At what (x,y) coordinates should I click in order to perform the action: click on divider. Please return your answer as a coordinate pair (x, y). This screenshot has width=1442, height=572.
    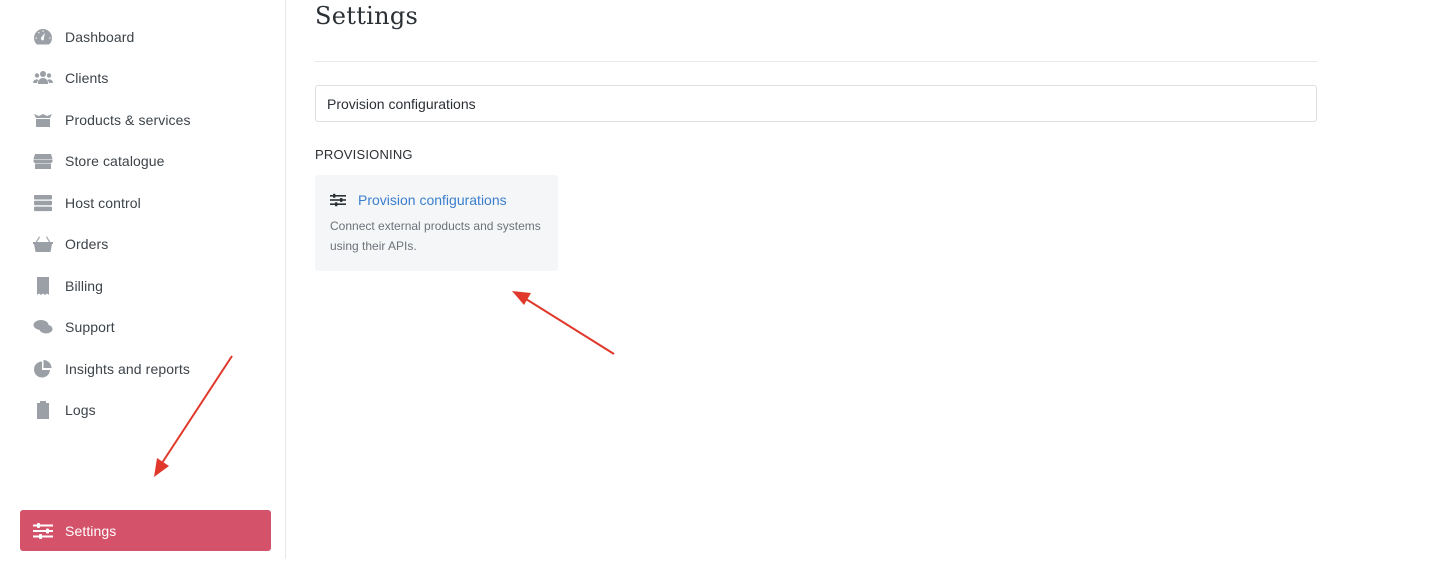
    Looking at the image, I should click on (816, 61).